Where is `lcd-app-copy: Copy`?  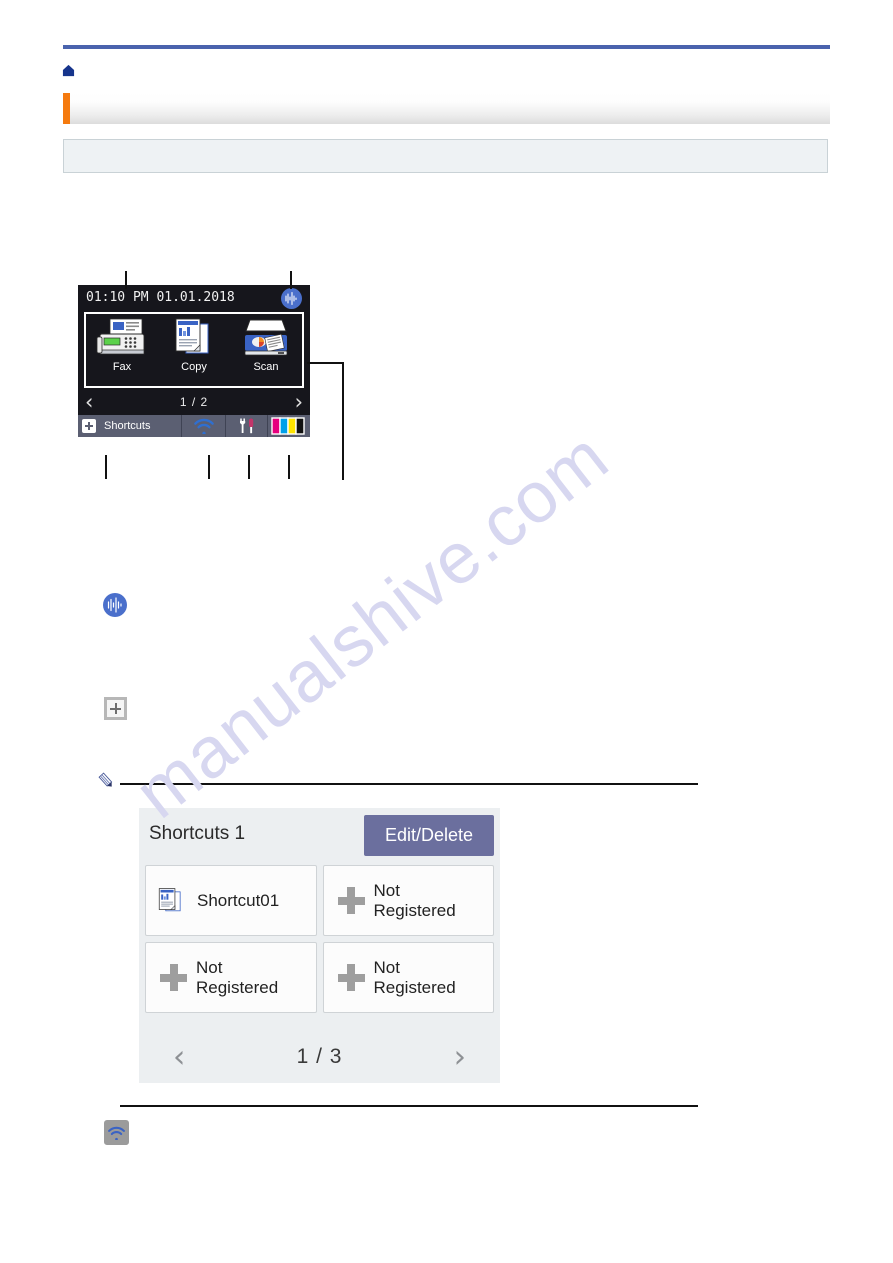 lcd-app-copy: Copy is located at coordinates (194, 350).